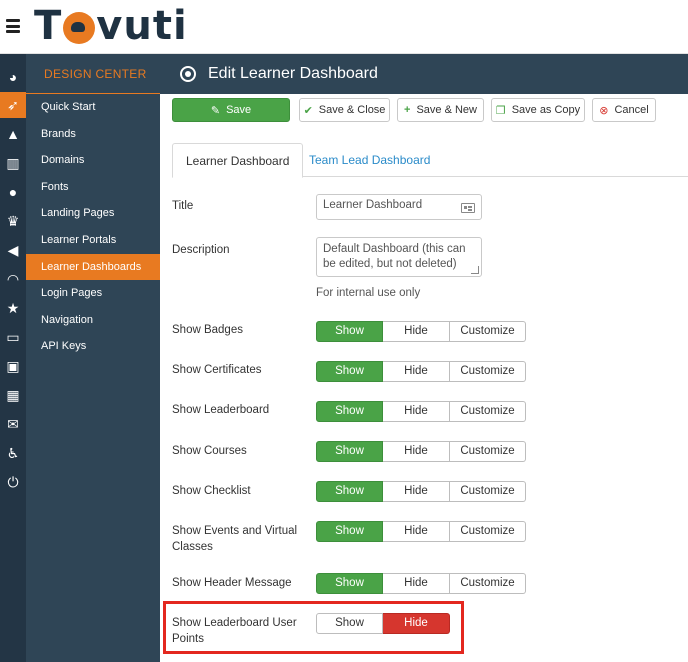 Image resolution: width=688 pixels, height=662 pixels. I want to click on credit-card-icon: ▭, so click(13, 337).